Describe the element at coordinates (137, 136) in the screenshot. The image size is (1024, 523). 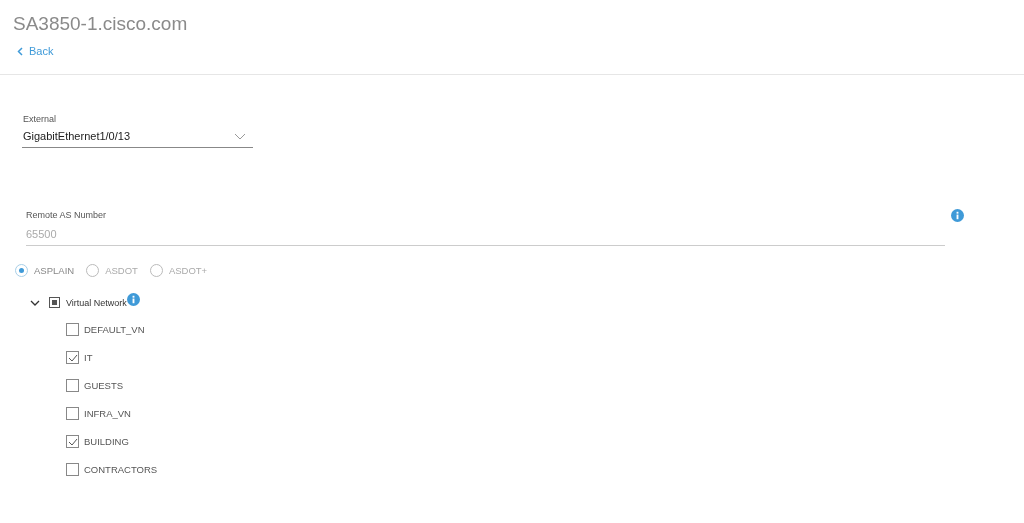
I see `interface-select: GigabitEthernet1/0/13` at that location.